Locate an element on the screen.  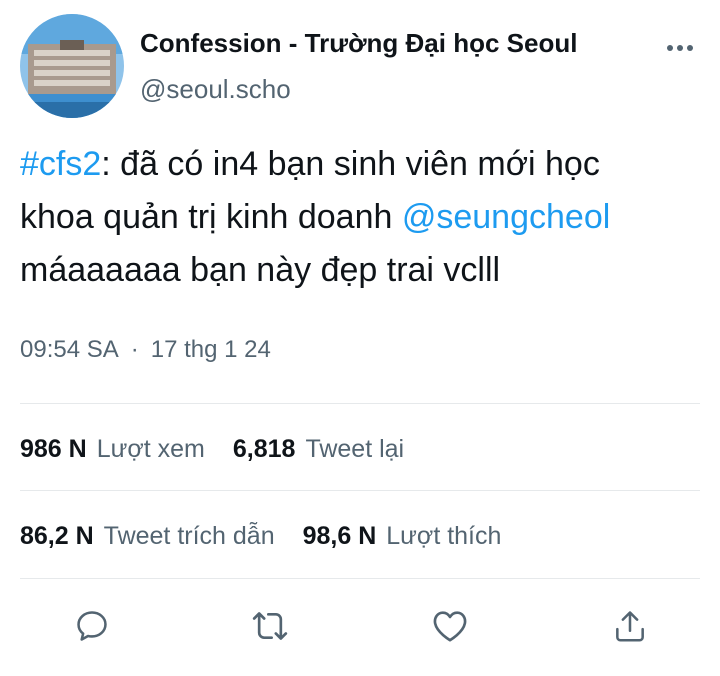
tweet-line-1: #cfs2: đã có in4 bạn sinh viên mới học is located at coordinates (360, 164).